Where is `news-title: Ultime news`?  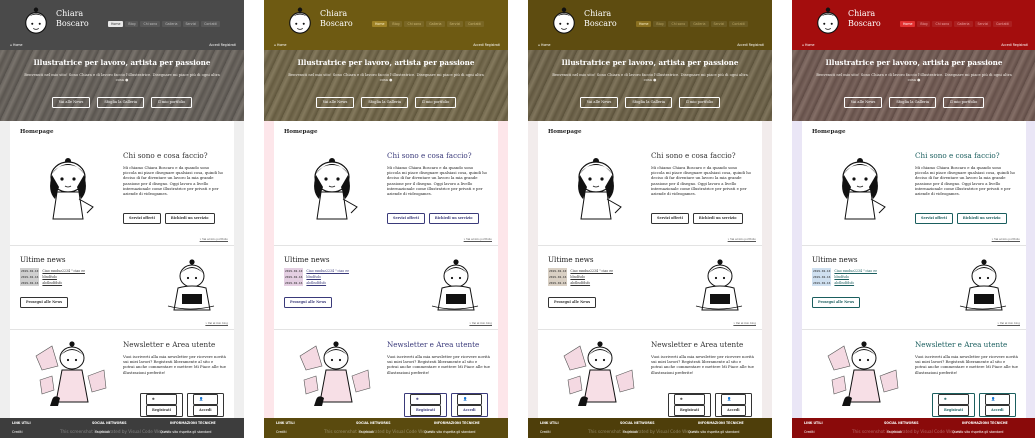
news-title: Ultime news is located at coordinates (307, 259).